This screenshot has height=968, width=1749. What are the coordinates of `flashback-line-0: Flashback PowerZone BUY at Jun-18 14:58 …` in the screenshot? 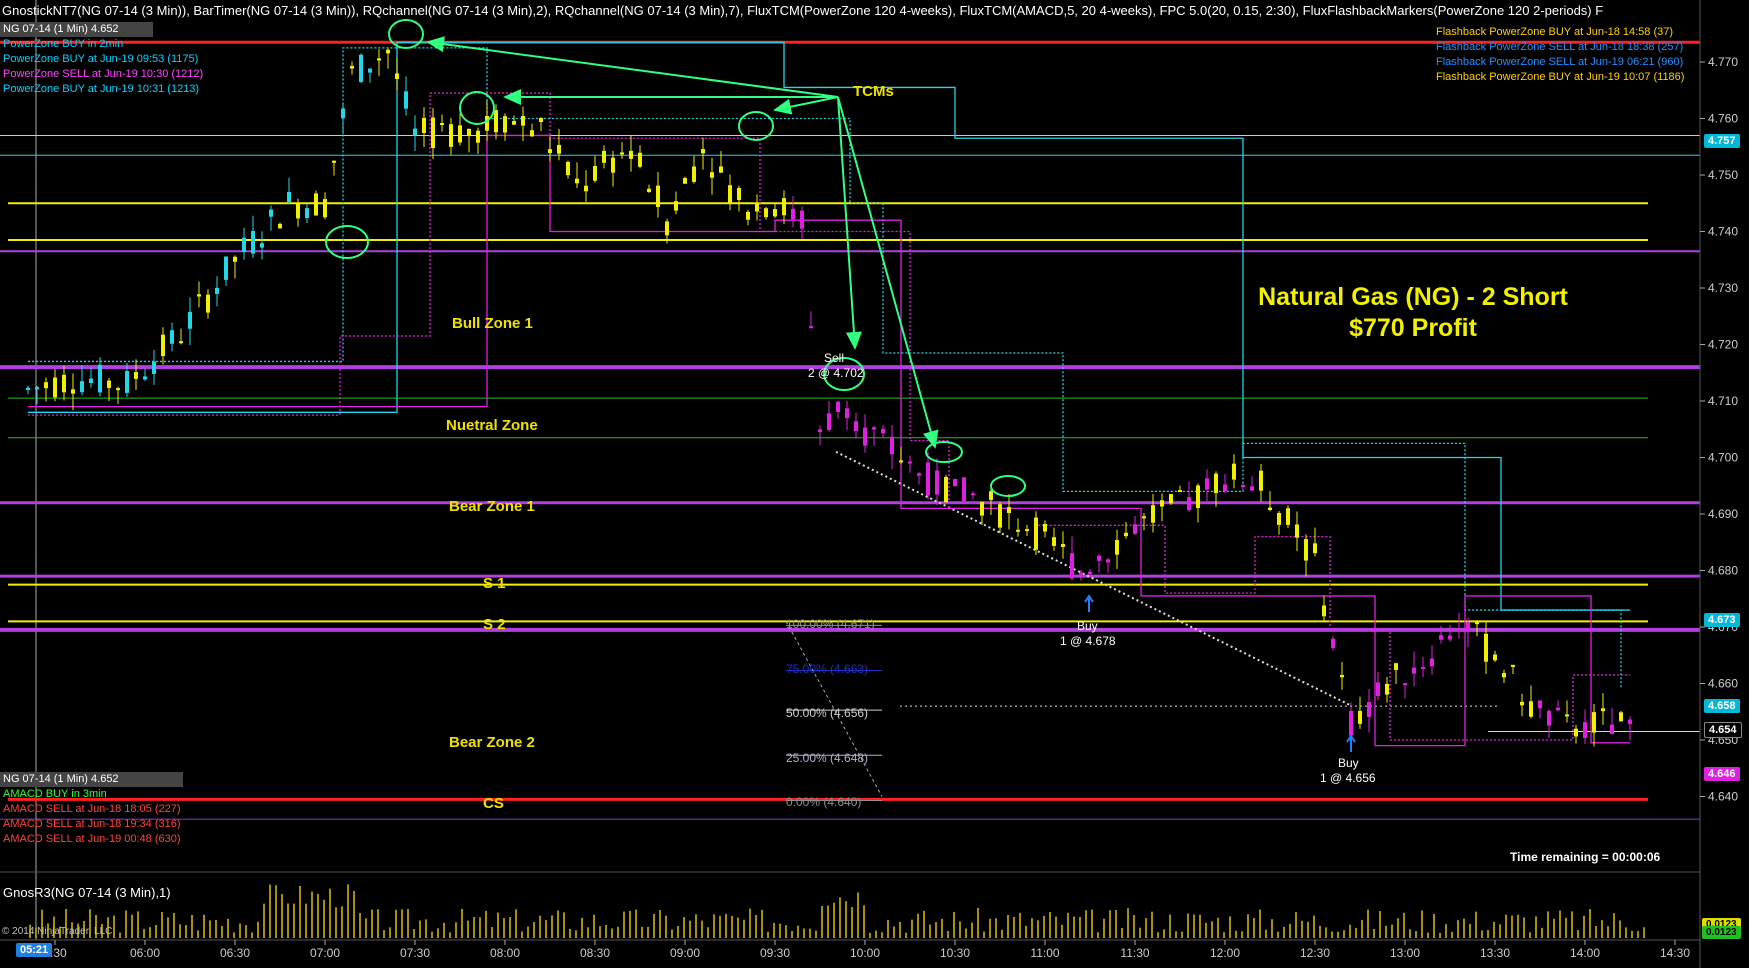 It's located at (1555, 32).